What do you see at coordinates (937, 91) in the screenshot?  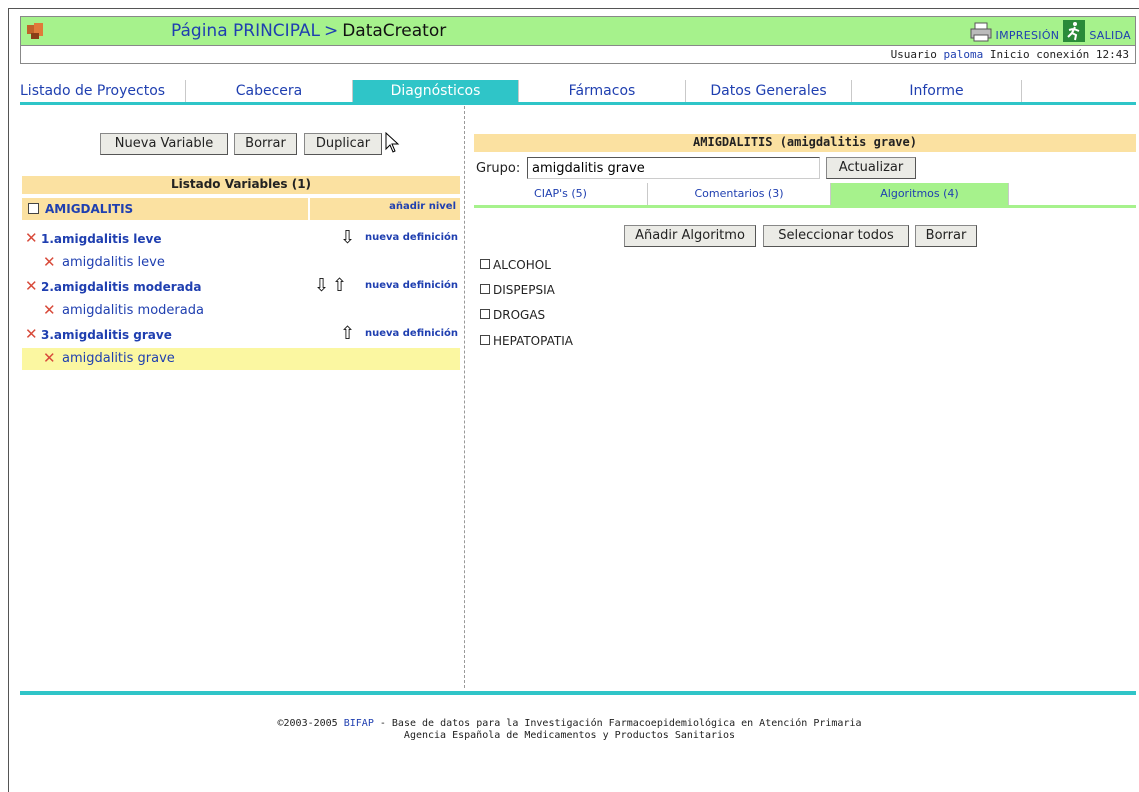 I see `tab-report: Informe` at bounding box center [937, 91].